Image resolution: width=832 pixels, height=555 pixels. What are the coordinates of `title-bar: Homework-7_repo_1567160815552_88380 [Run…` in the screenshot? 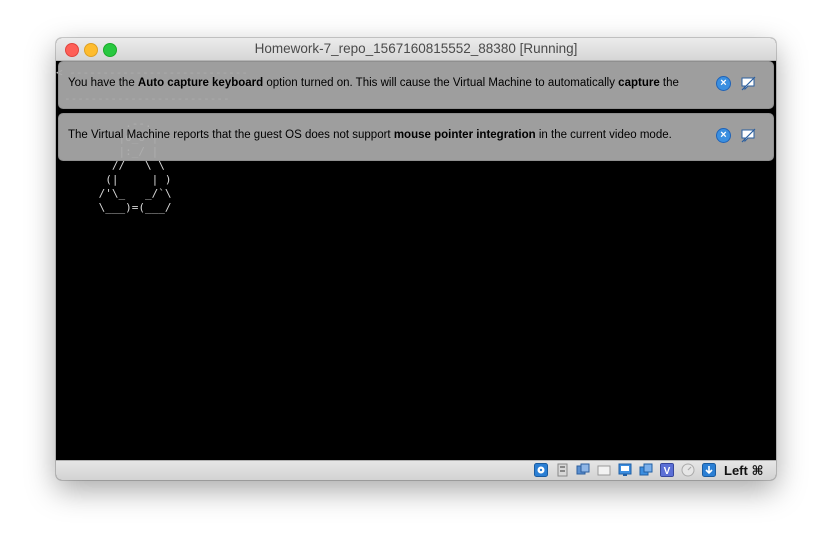 It's located at (416, 49).